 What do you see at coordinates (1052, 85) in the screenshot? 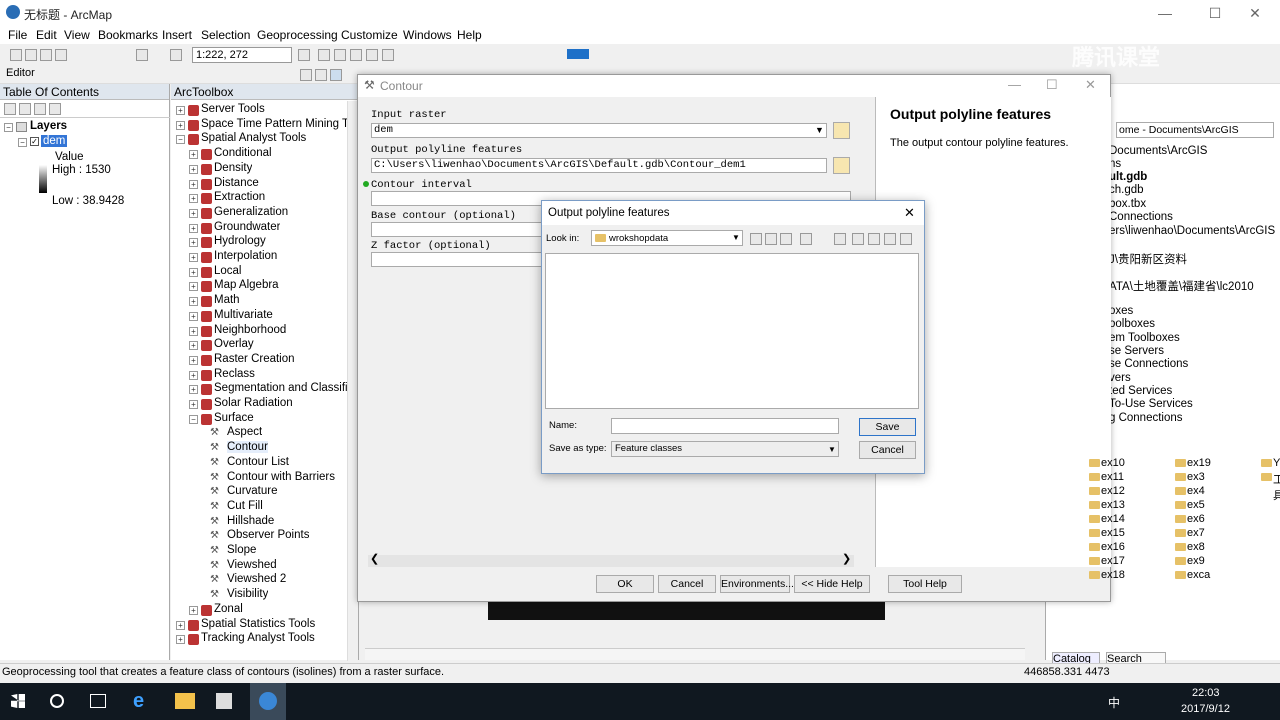
I see `contour-maximize-button: ☐` at bounding box center [1052, 85].